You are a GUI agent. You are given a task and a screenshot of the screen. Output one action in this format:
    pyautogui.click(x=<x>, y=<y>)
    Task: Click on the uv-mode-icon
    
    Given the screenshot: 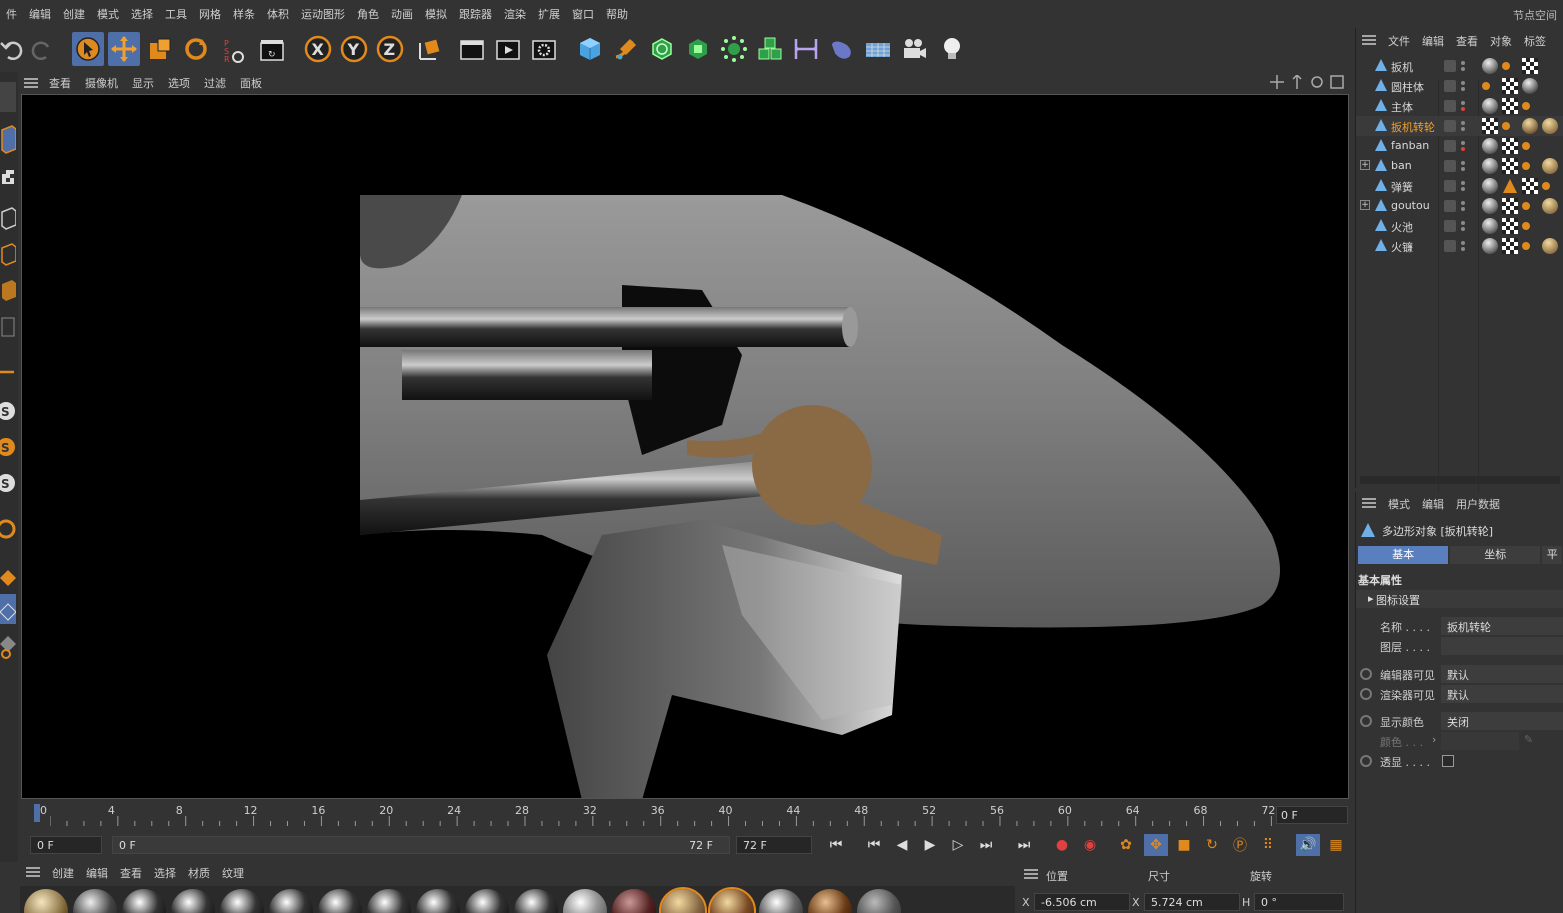 What is the action you would take?
    pyautogui.click(x=8, y=327)
    